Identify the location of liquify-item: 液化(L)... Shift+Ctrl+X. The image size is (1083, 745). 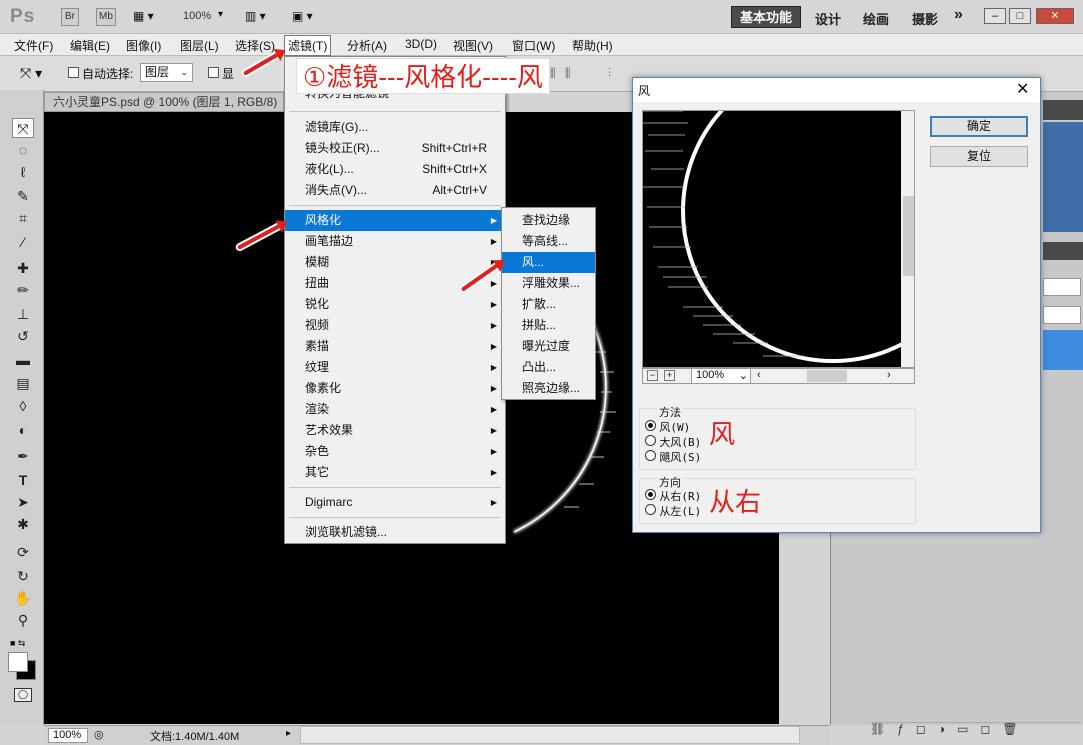
(395, 169).